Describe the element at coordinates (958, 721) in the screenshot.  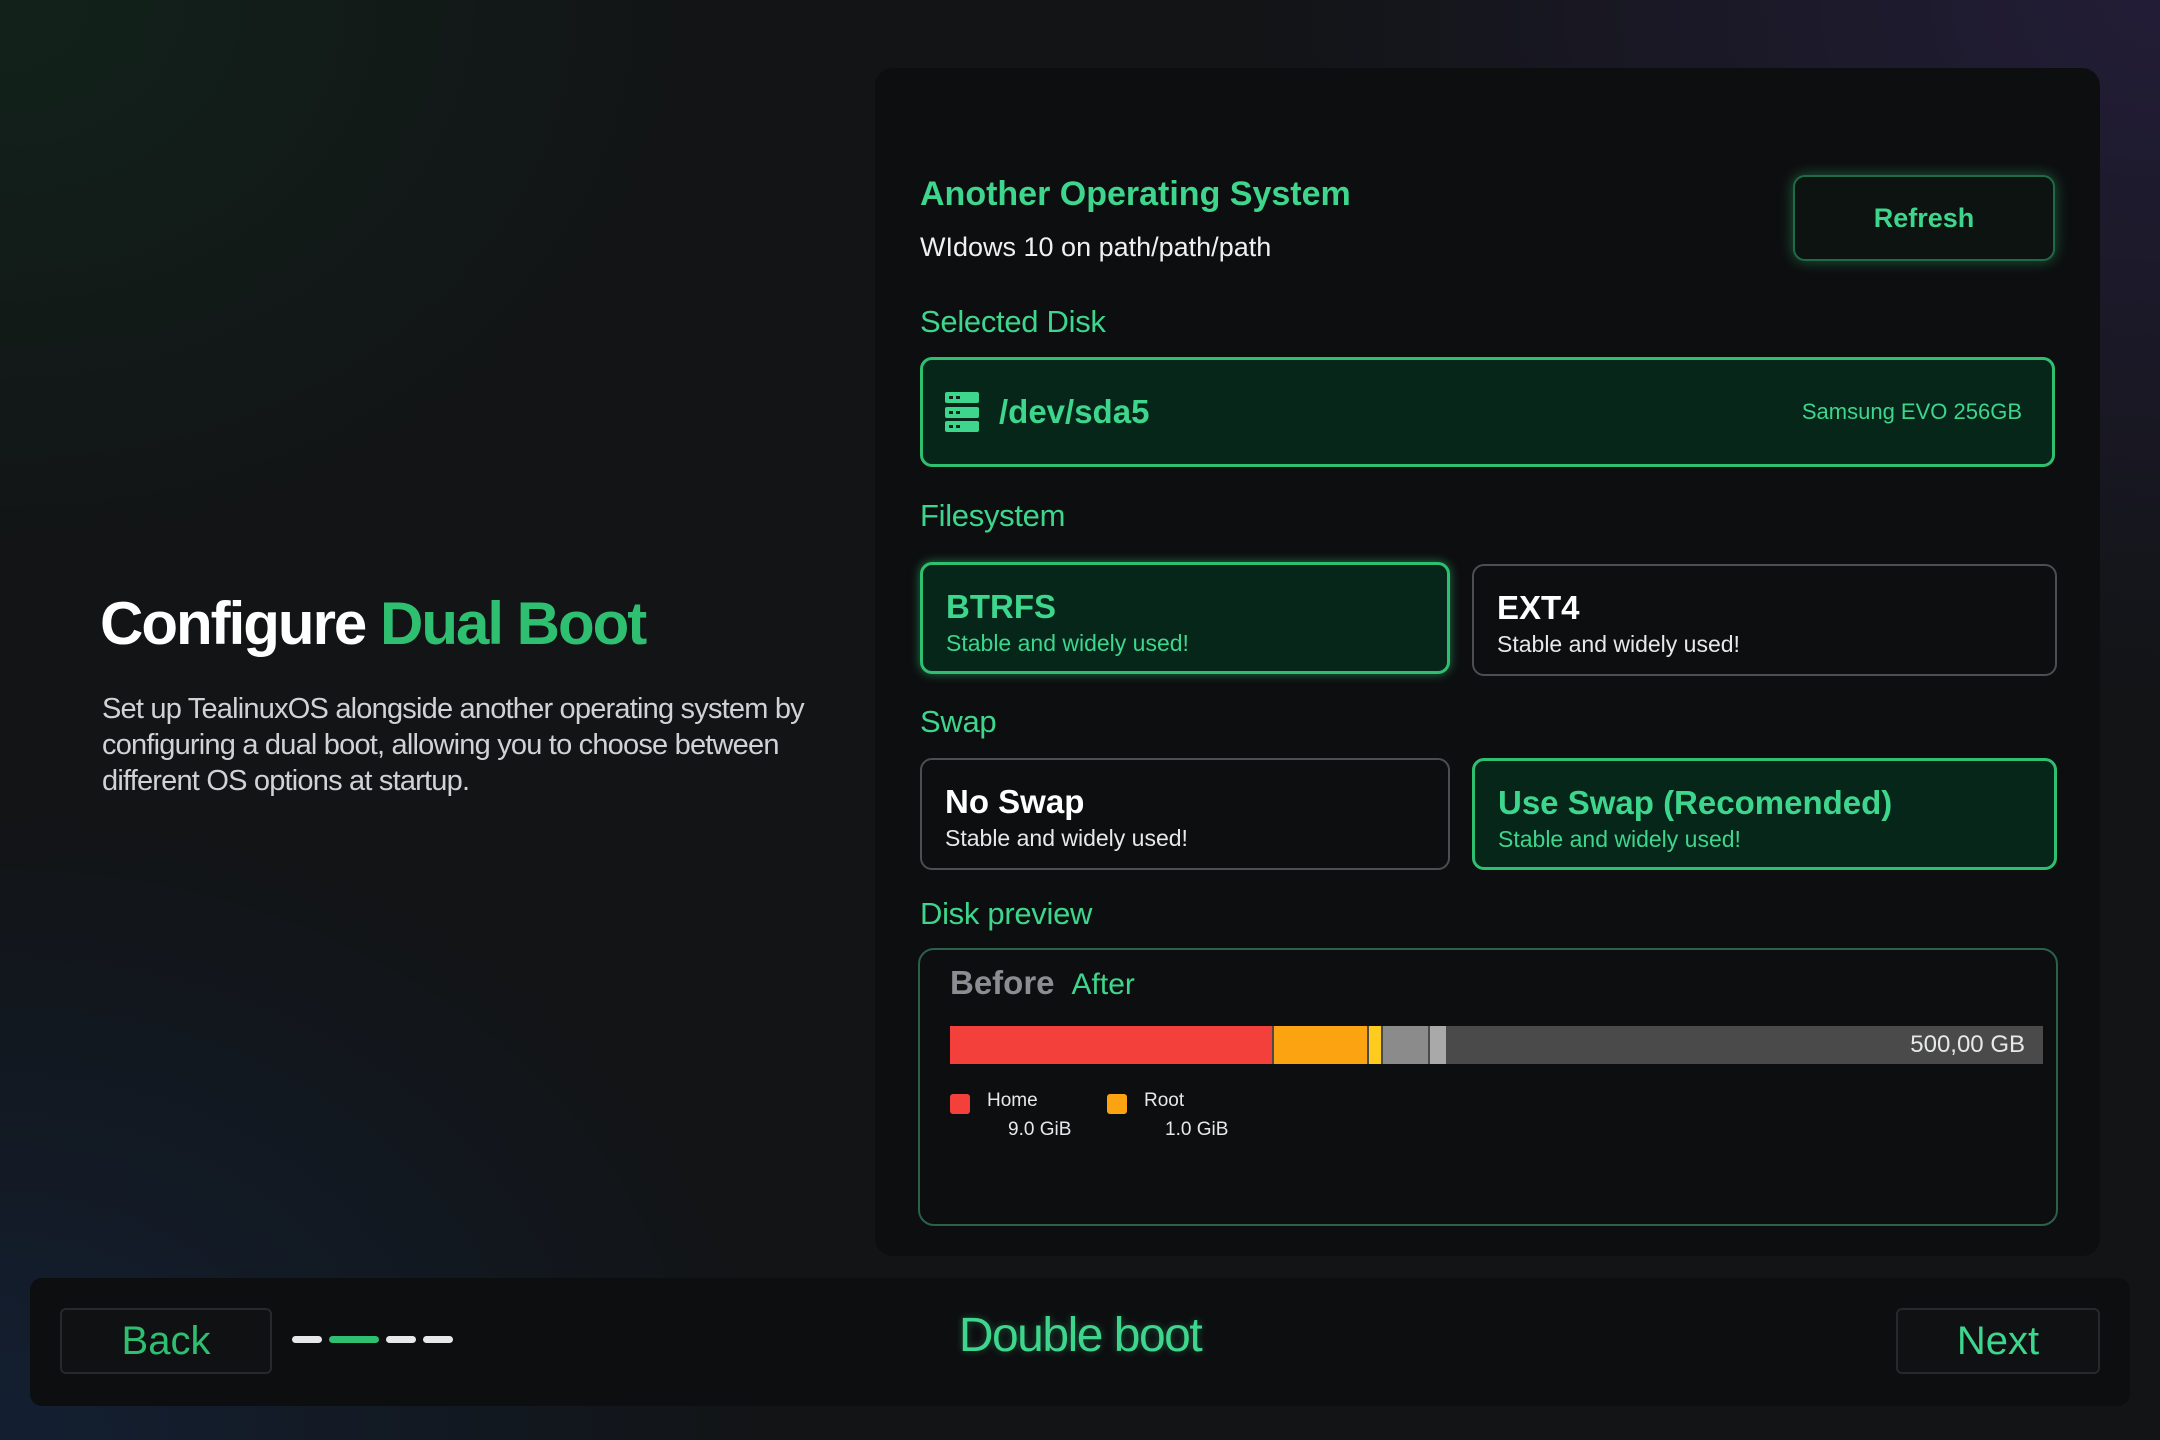
I see `swap-label: Swap` at that location.